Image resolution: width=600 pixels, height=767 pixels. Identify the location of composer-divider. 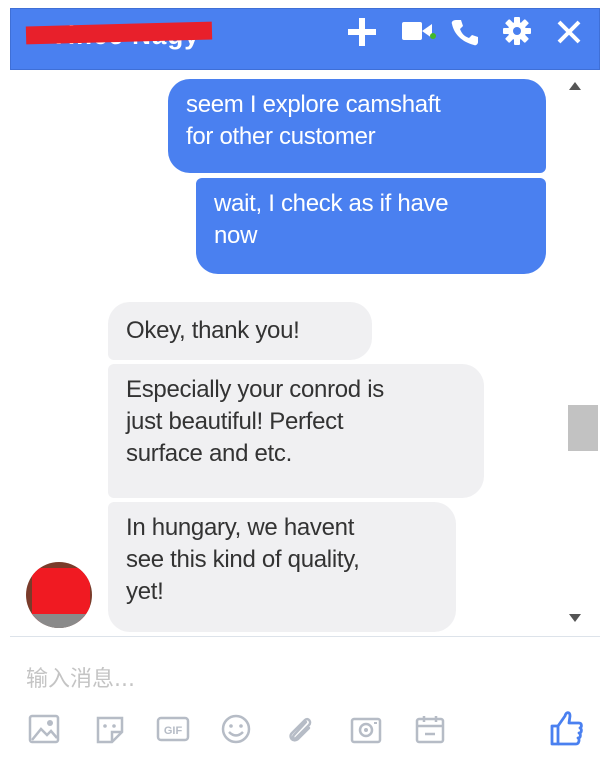
(305, 636).